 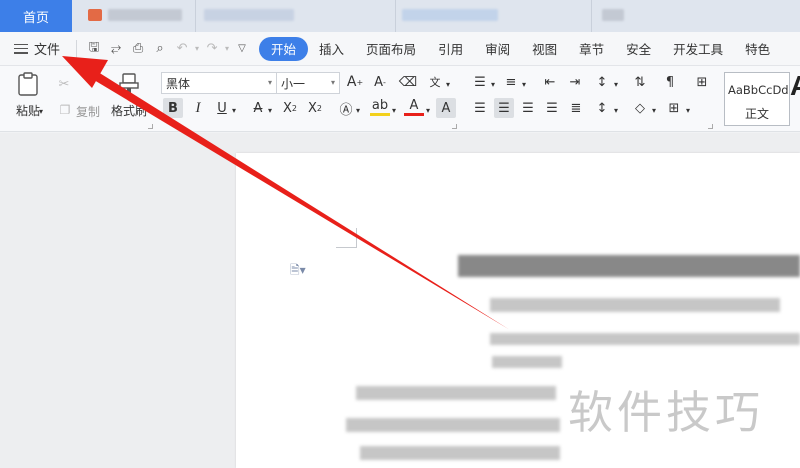 I want to click on document-title-blurred, so click(x=629, y=266).